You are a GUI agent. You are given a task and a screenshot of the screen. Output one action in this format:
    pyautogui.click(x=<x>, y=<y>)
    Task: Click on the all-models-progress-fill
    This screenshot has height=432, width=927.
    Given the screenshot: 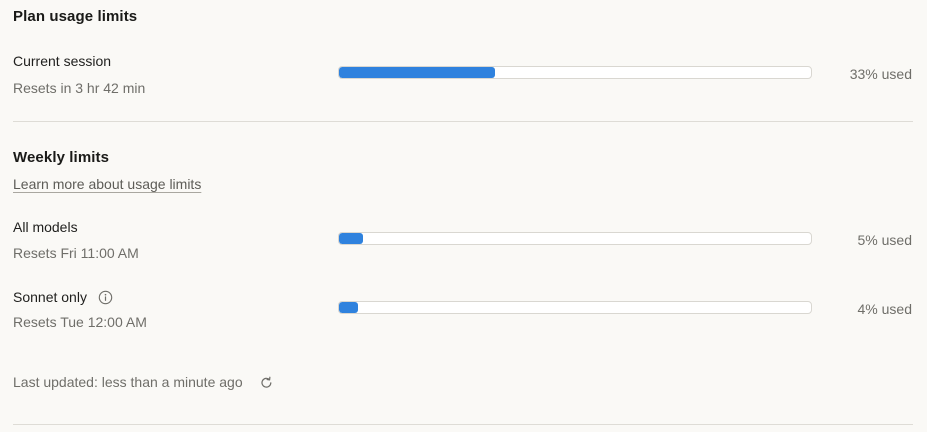 What is the action you would take?
    pyautogui.click(x=351, y=238)
    